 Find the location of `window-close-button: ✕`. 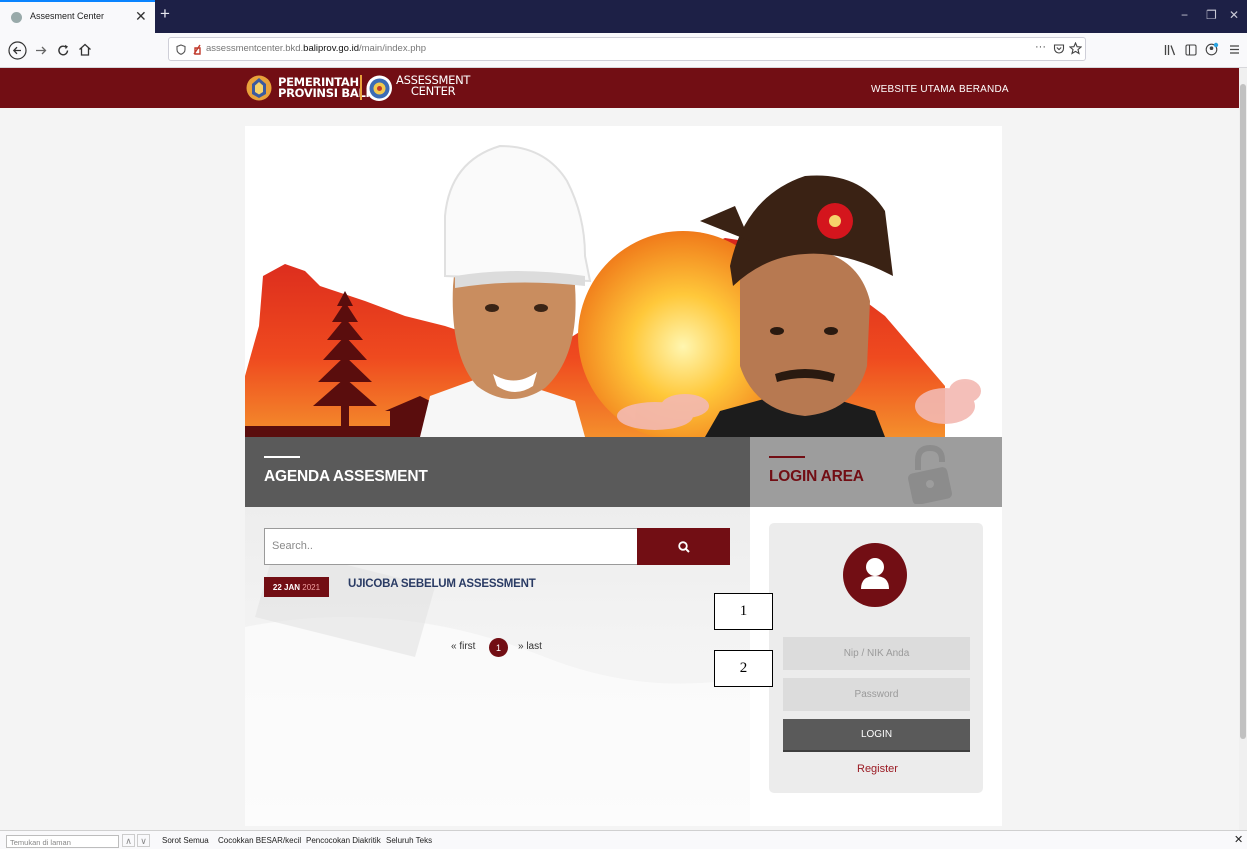

window-close-button: ✕ is located at coordinates (1234, 15).